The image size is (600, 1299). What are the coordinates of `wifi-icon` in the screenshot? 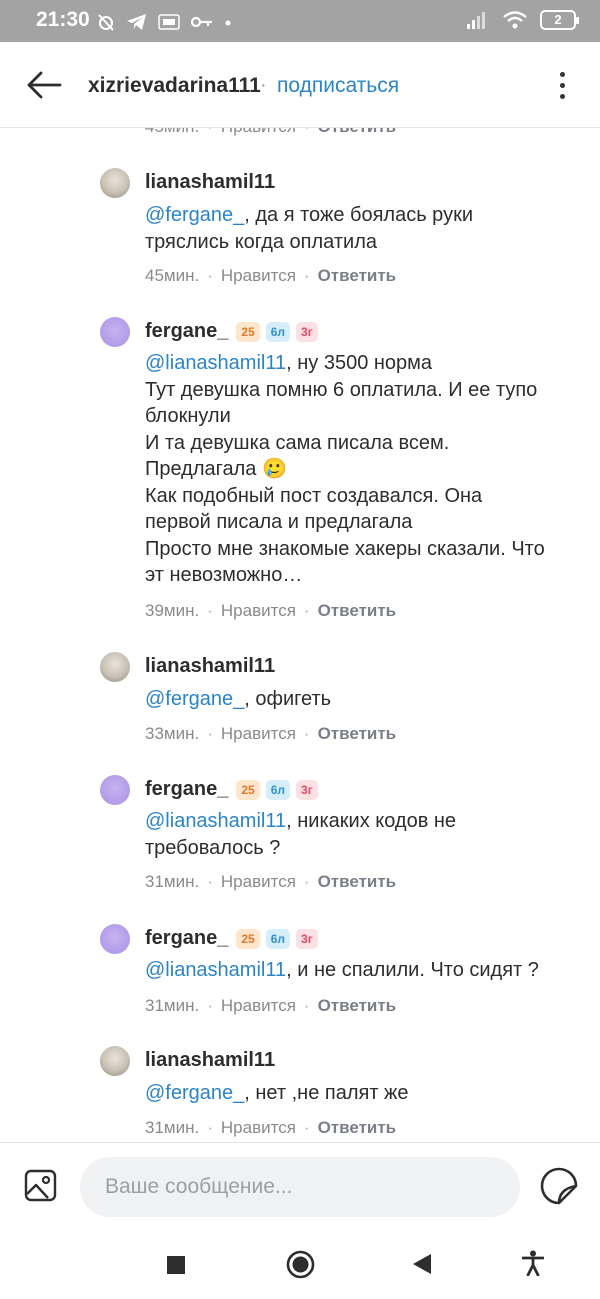 It's located at (515, 20).